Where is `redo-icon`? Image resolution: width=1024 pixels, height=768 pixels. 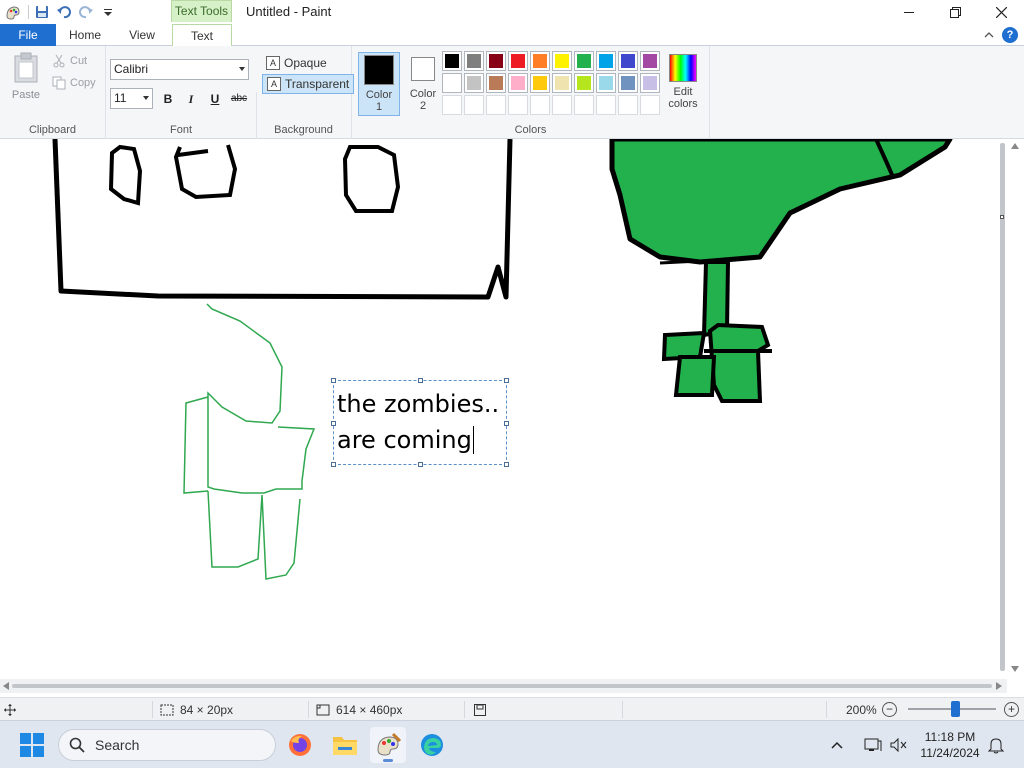 redo-icon is located at coordinates (86, 12).